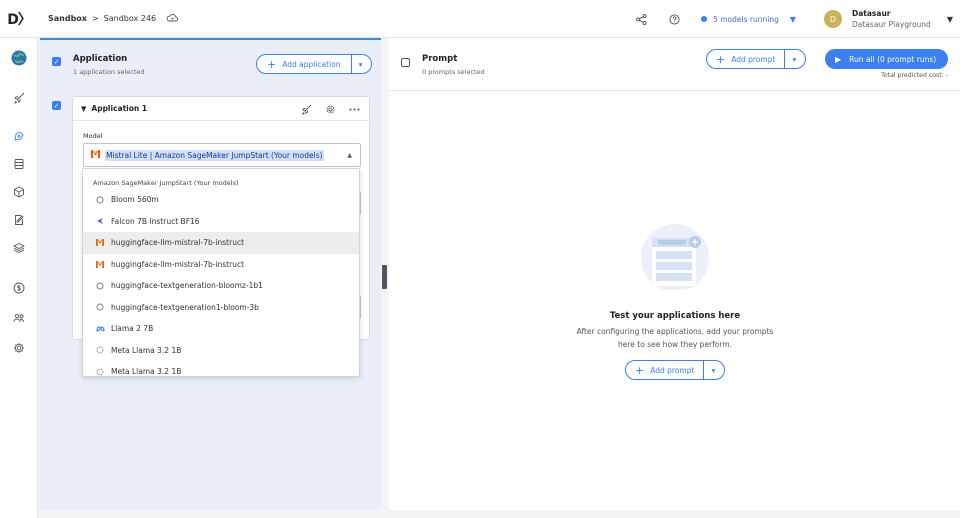 Image resolution: width=960 pixels, height=518 pixels. Describe the element at coordinates (166, 183) in the screenshot. I see `dropdown-group-label: Amazon SageMaker JumpStart (Your models)` at that location.